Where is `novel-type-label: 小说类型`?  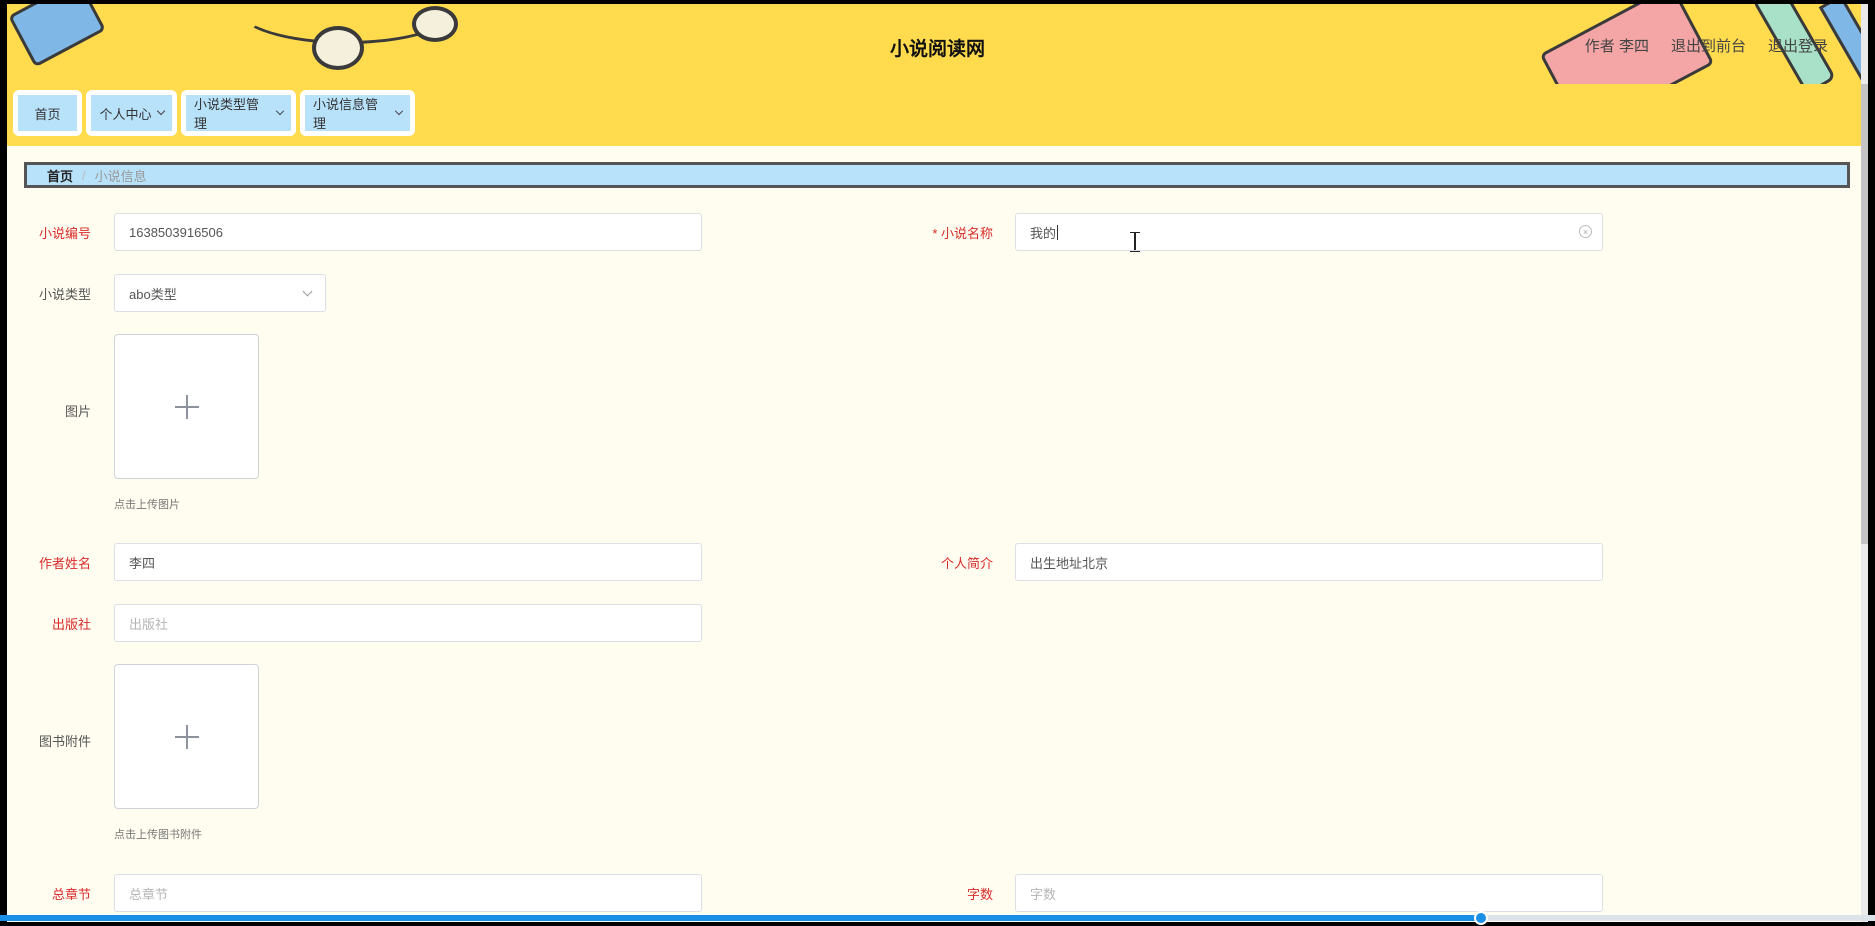
novel-type-label: 小说类型 is located at coordinates (64, 294).